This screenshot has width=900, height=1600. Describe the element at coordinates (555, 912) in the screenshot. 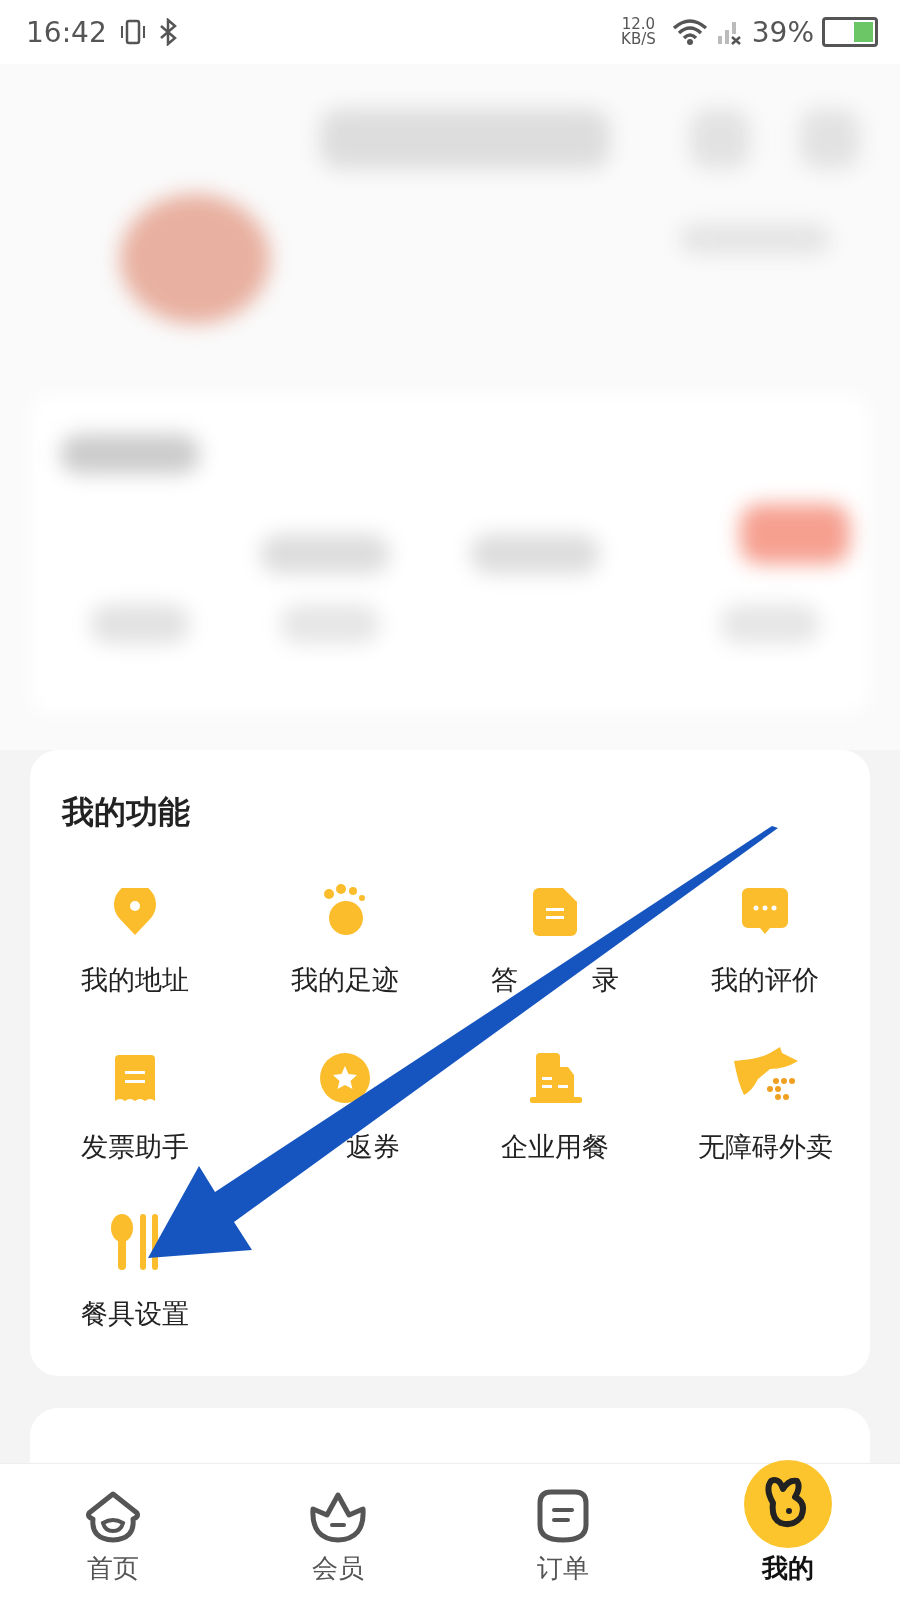

I see `document-icon` at that location.